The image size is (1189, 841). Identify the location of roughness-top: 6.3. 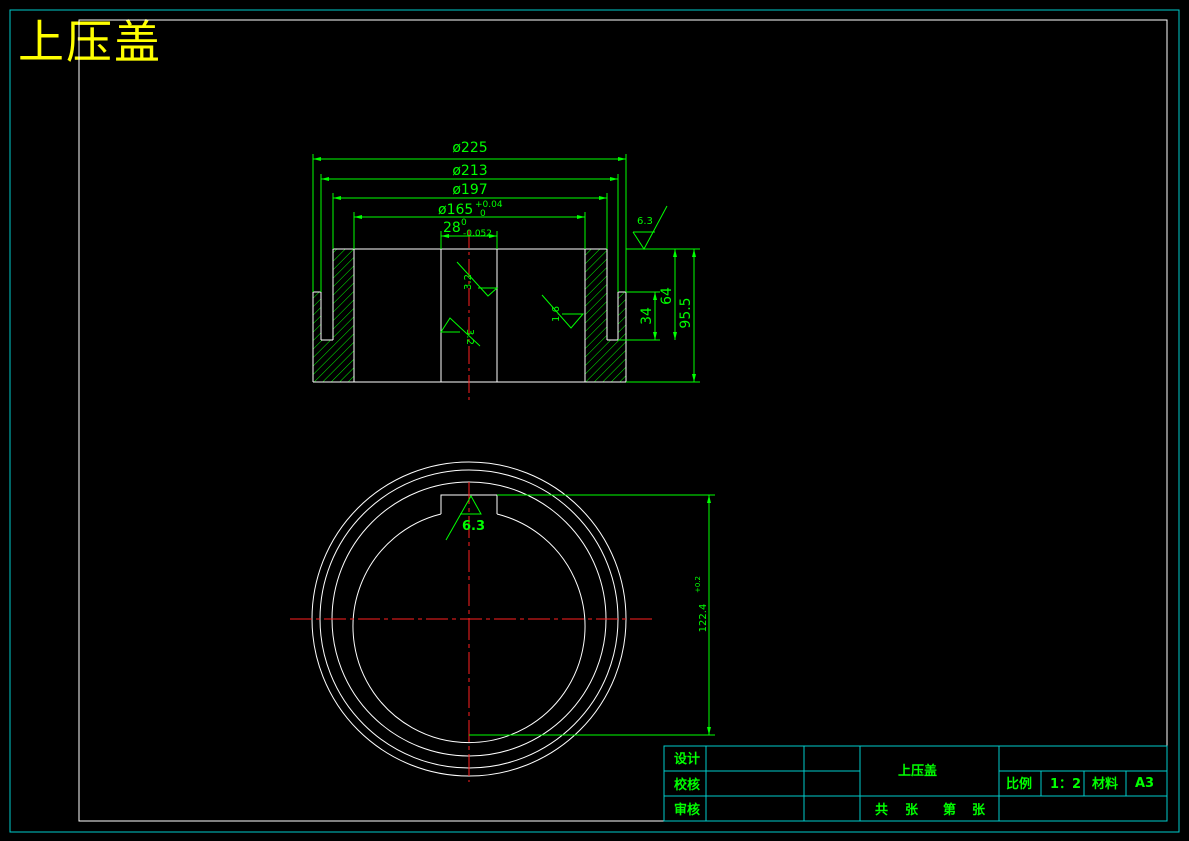
(645, 221).